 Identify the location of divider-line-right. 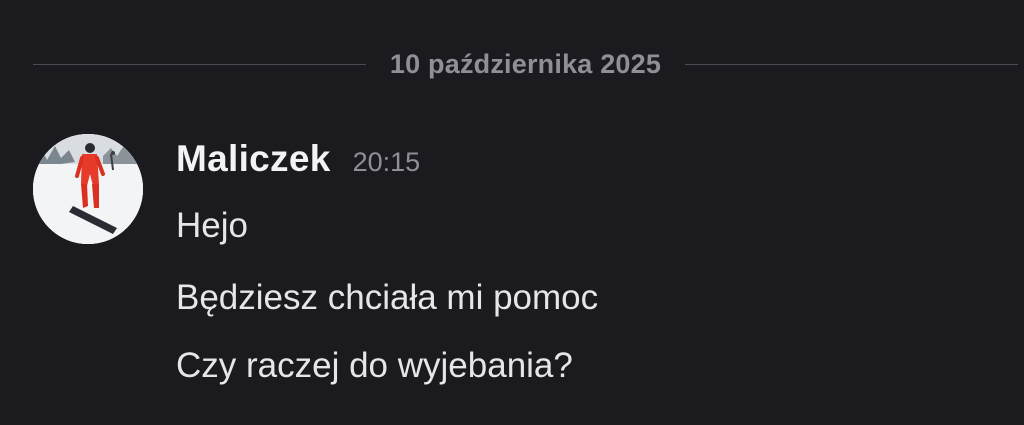
(851, 64).